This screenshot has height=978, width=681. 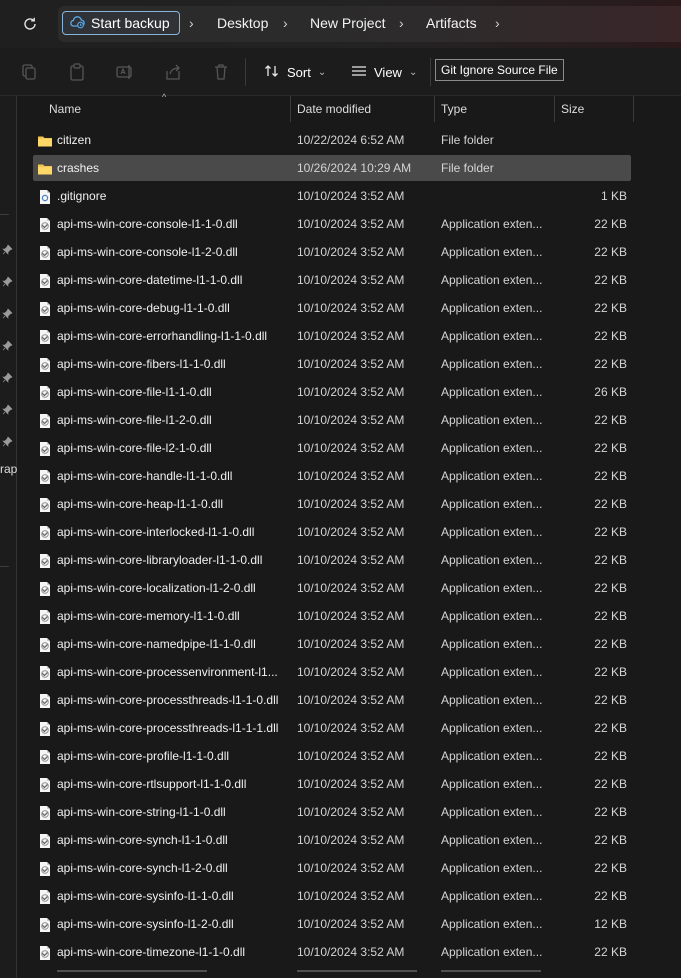 I want to click on file-size: 12 KB, so click(x=610, y=924).